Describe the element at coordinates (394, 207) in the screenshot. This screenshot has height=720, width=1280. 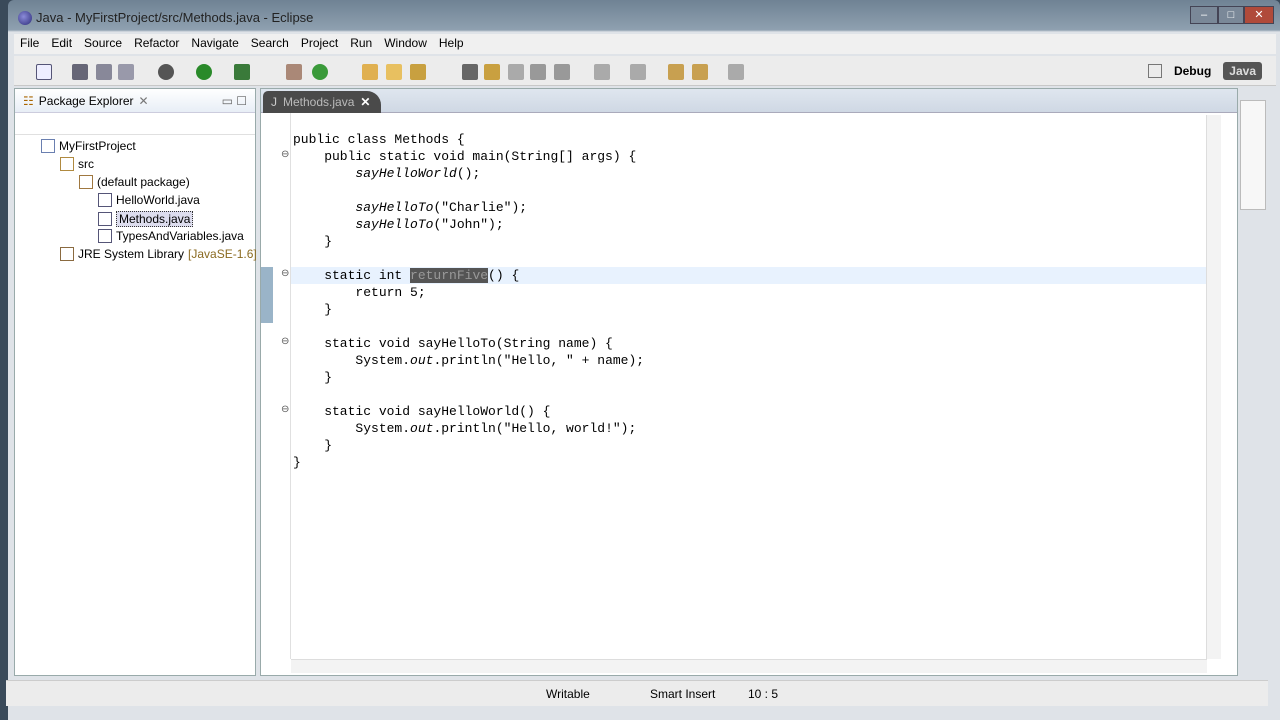
I see `code-token: sayHelloTo` at that location.